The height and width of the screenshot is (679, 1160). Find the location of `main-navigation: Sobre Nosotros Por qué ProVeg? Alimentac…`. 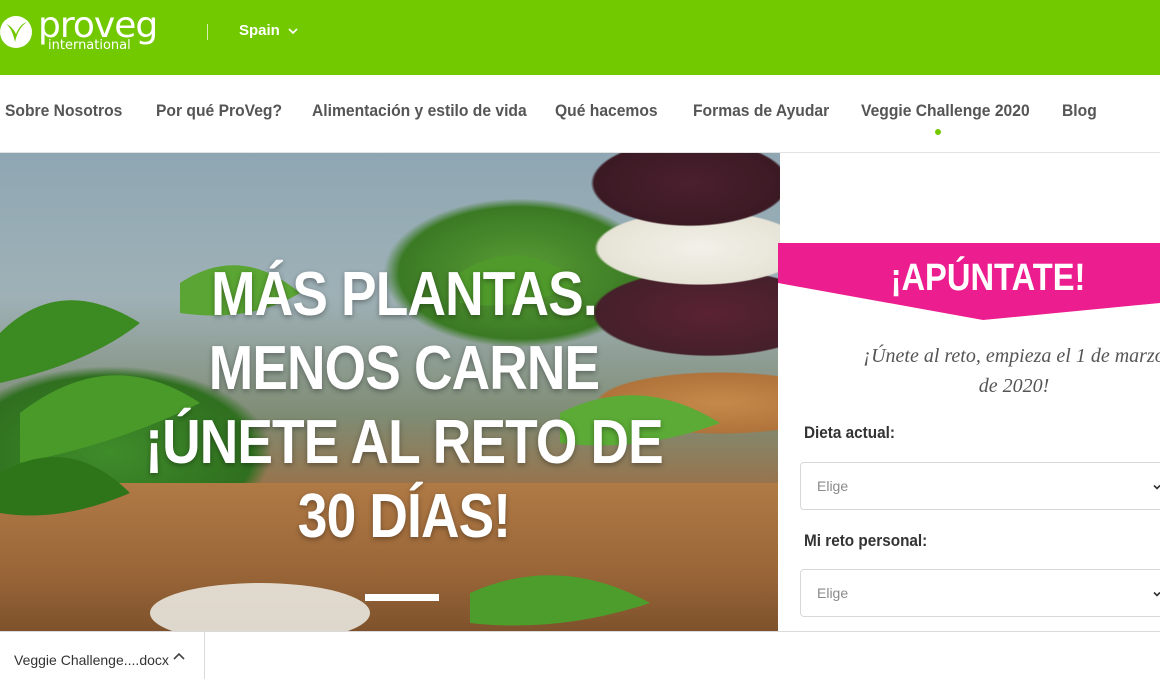

main-navigation: Sobre Nosotros Por qué ProVeg? Alimentac… is located at coordinates (580, 114).